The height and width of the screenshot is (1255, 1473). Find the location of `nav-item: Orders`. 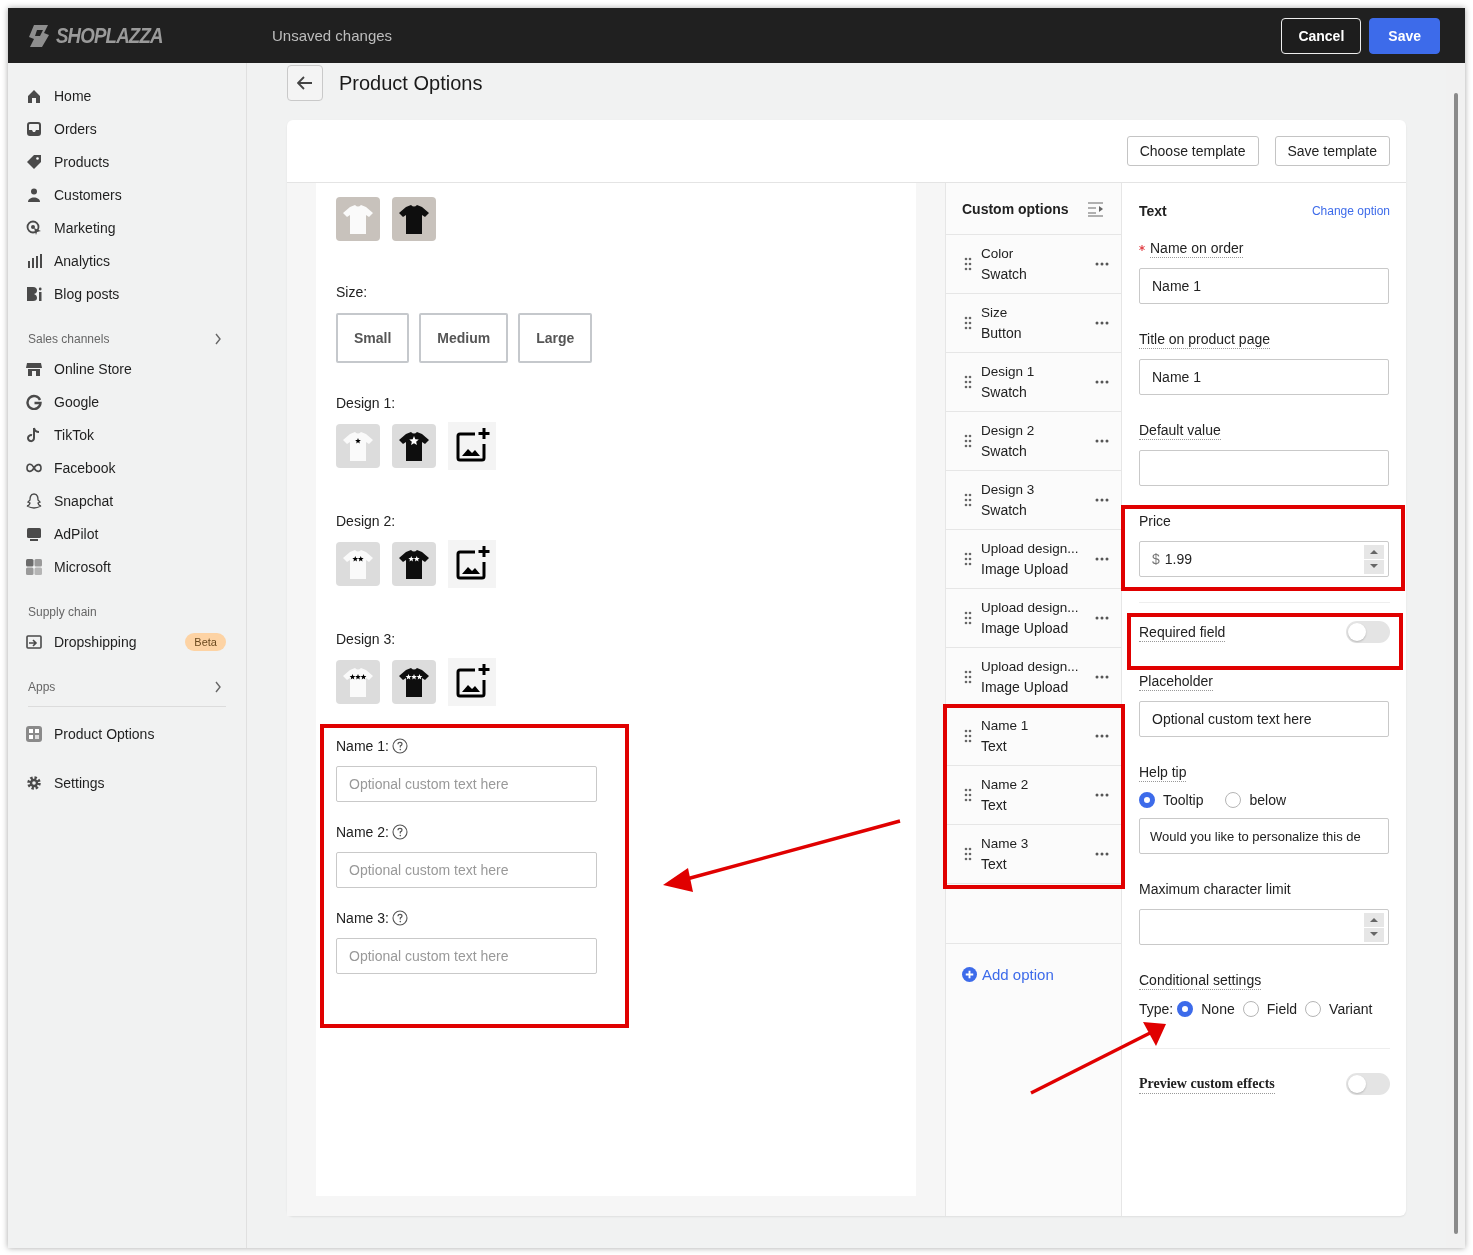

nav-item: Orders is located at coordinates (140, 128).